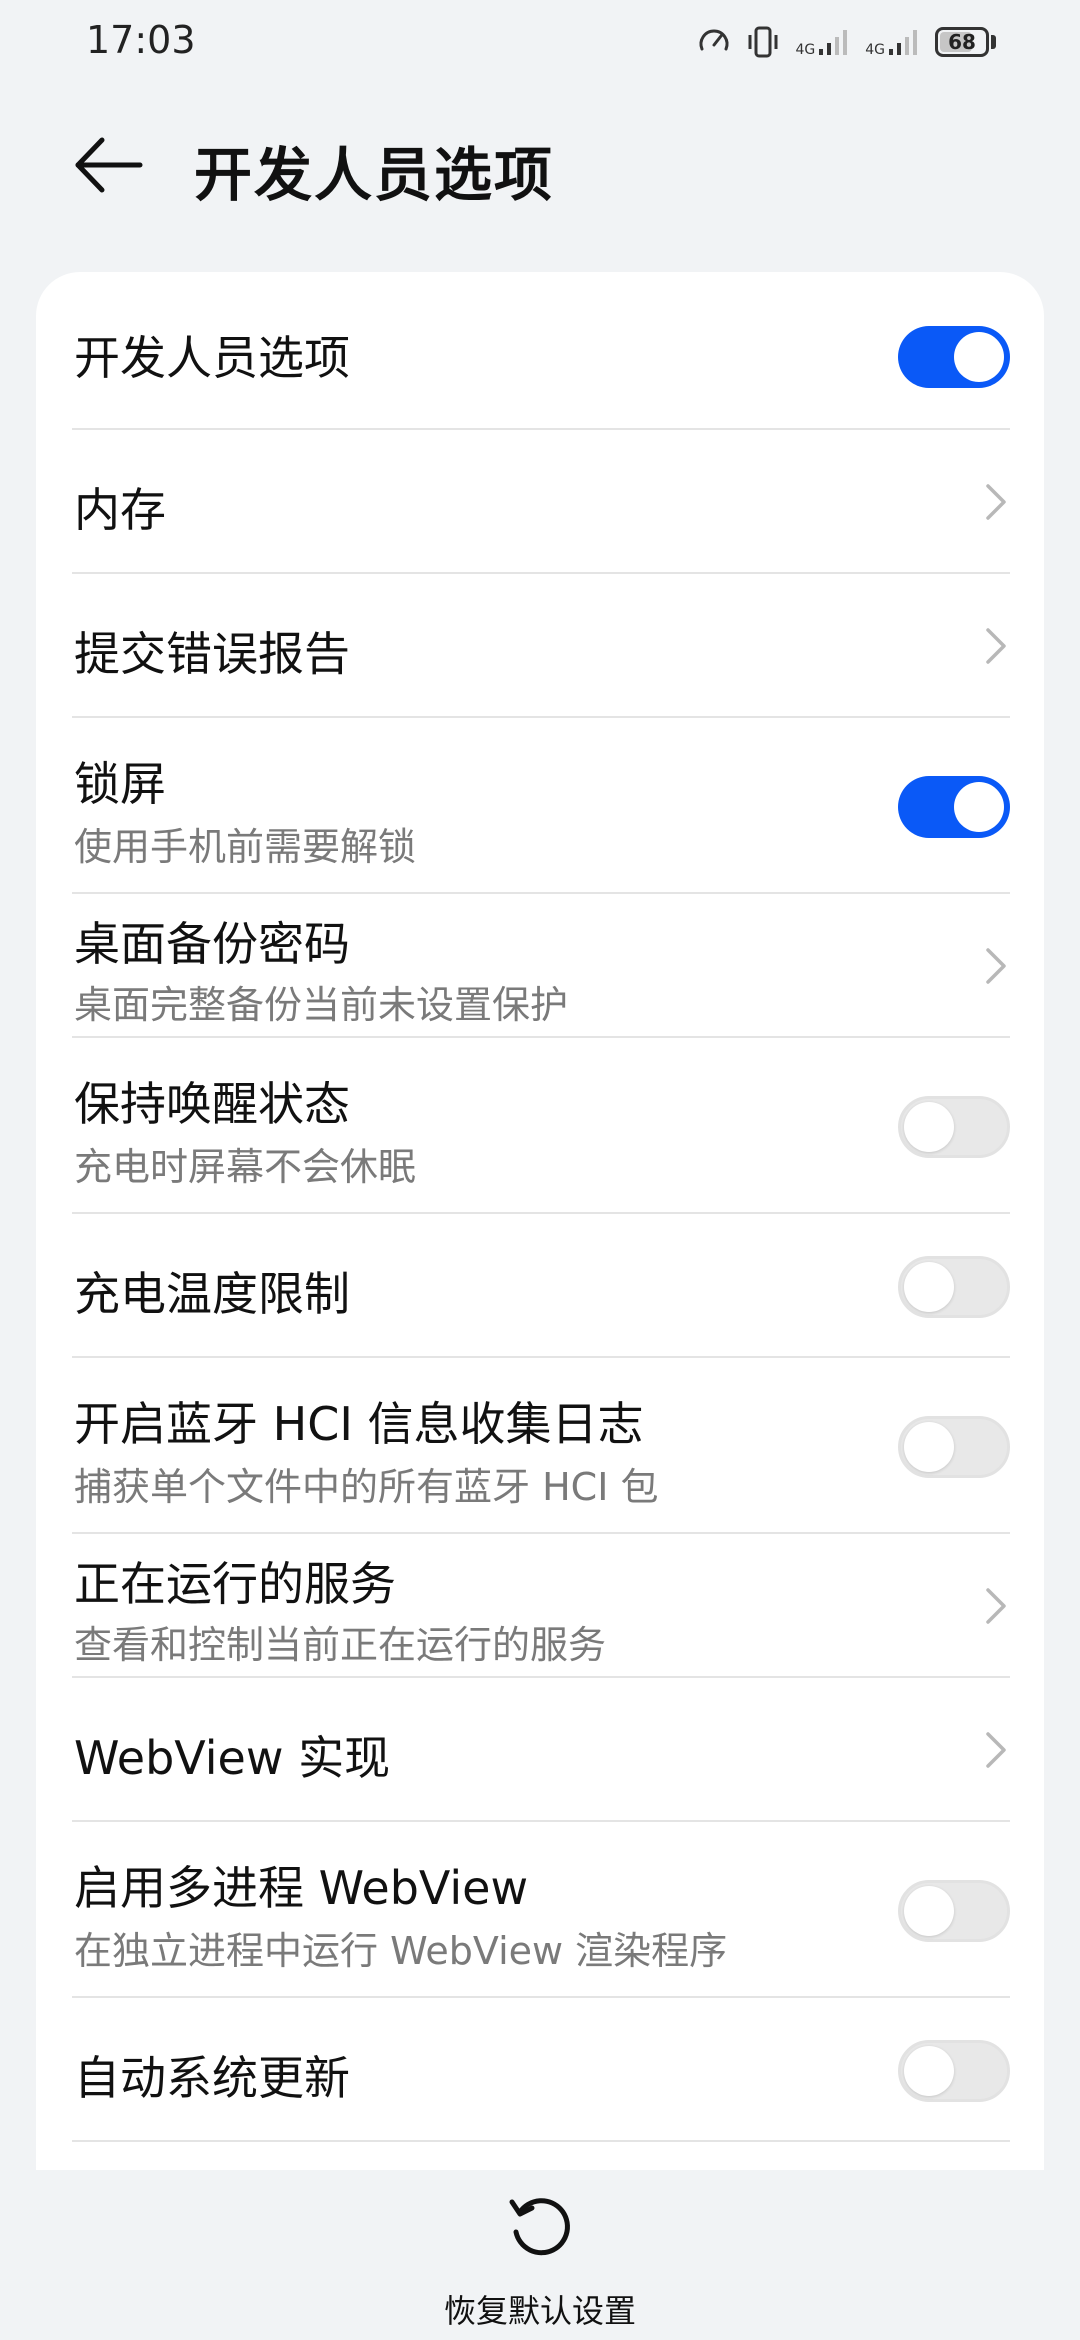 The width and height of the screenshot is (1080, 2340). I want to click on speedometer-icon, so click(714, 40).